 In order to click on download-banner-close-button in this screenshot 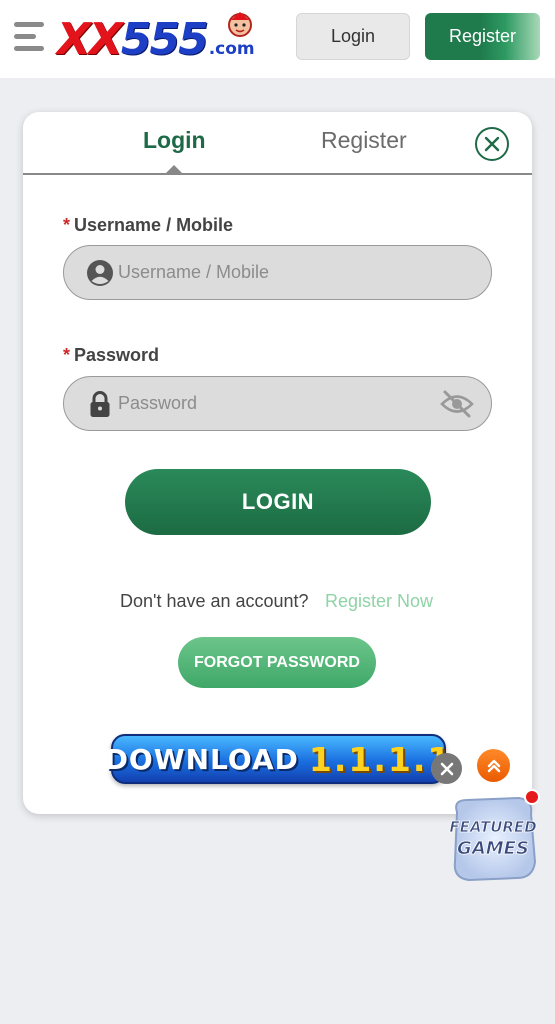, I will do `click(446, 768)`.